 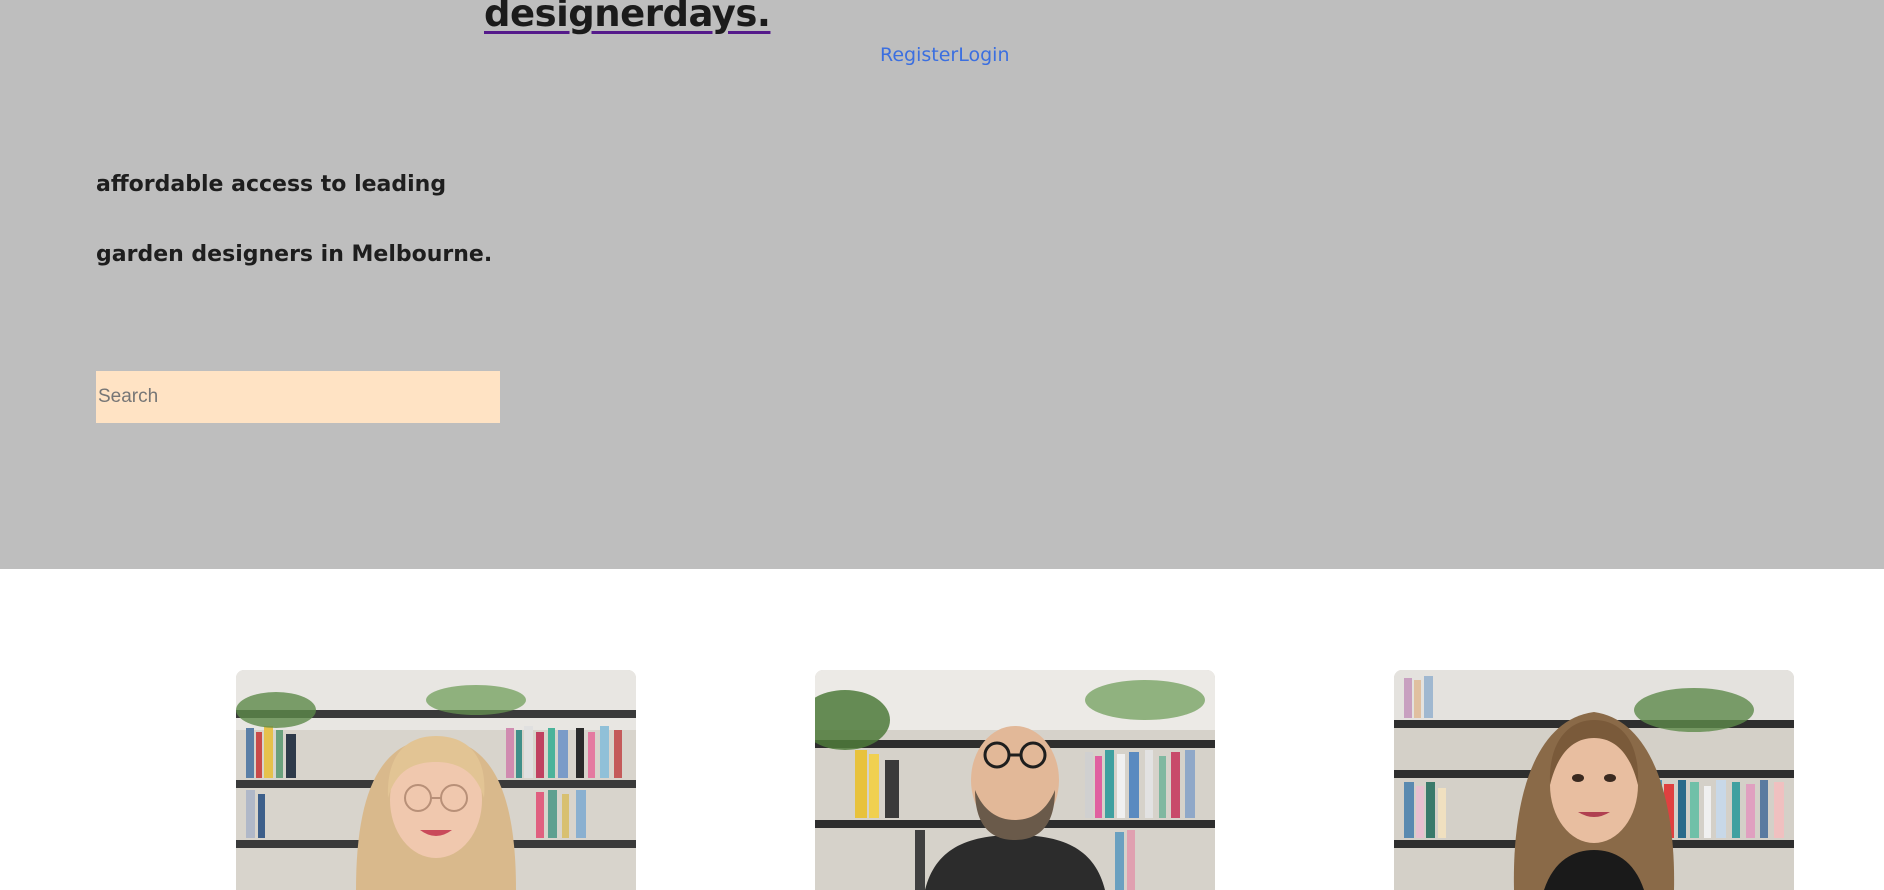 What do you see at coordinates (298, 397) in the screenshot?
I see `search-input` at bounding box center [298, 397].